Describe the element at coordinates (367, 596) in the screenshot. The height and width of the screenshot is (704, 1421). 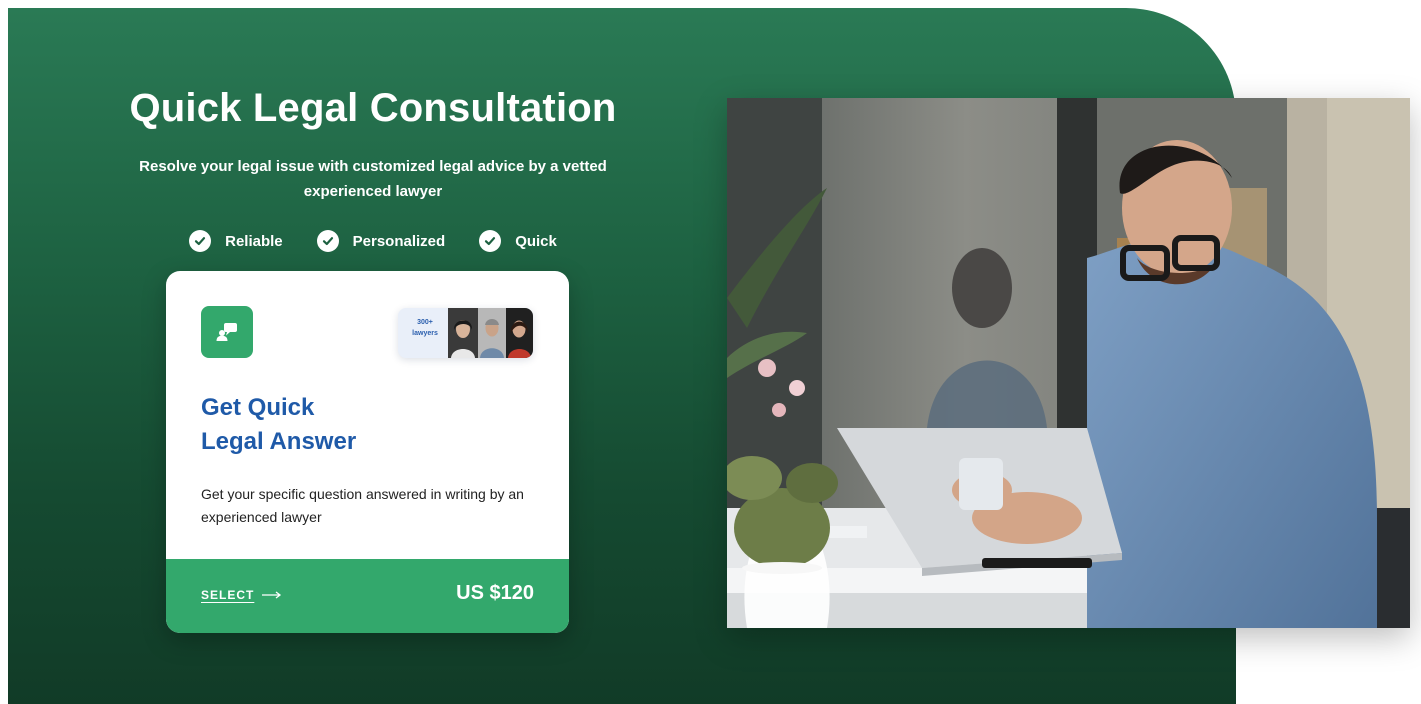
I see `card-footer: SELECT US $120` at that location.